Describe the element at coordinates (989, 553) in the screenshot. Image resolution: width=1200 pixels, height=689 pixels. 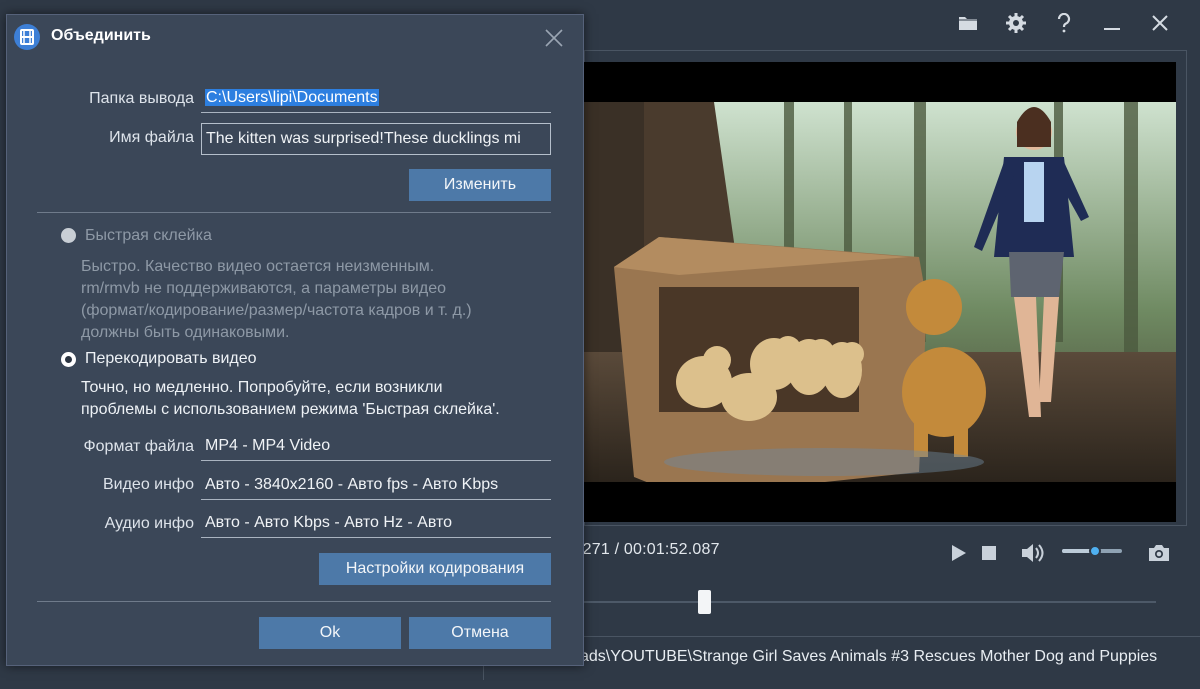
I see `stop-icon` at that location.